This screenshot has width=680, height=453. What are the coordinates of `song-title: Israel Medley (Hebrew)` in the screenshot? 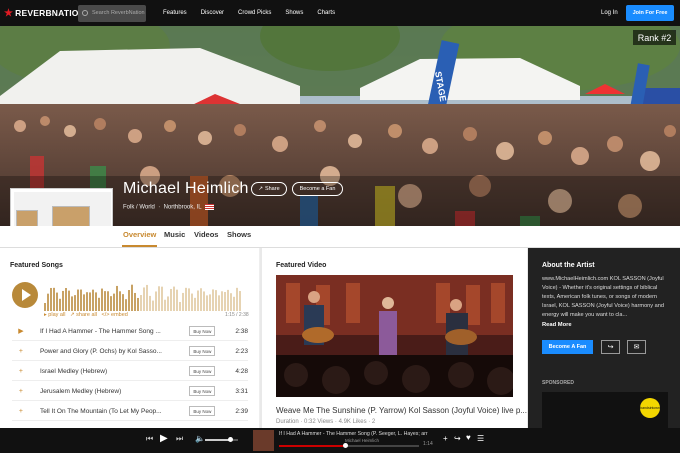 It's located at (108, 371).